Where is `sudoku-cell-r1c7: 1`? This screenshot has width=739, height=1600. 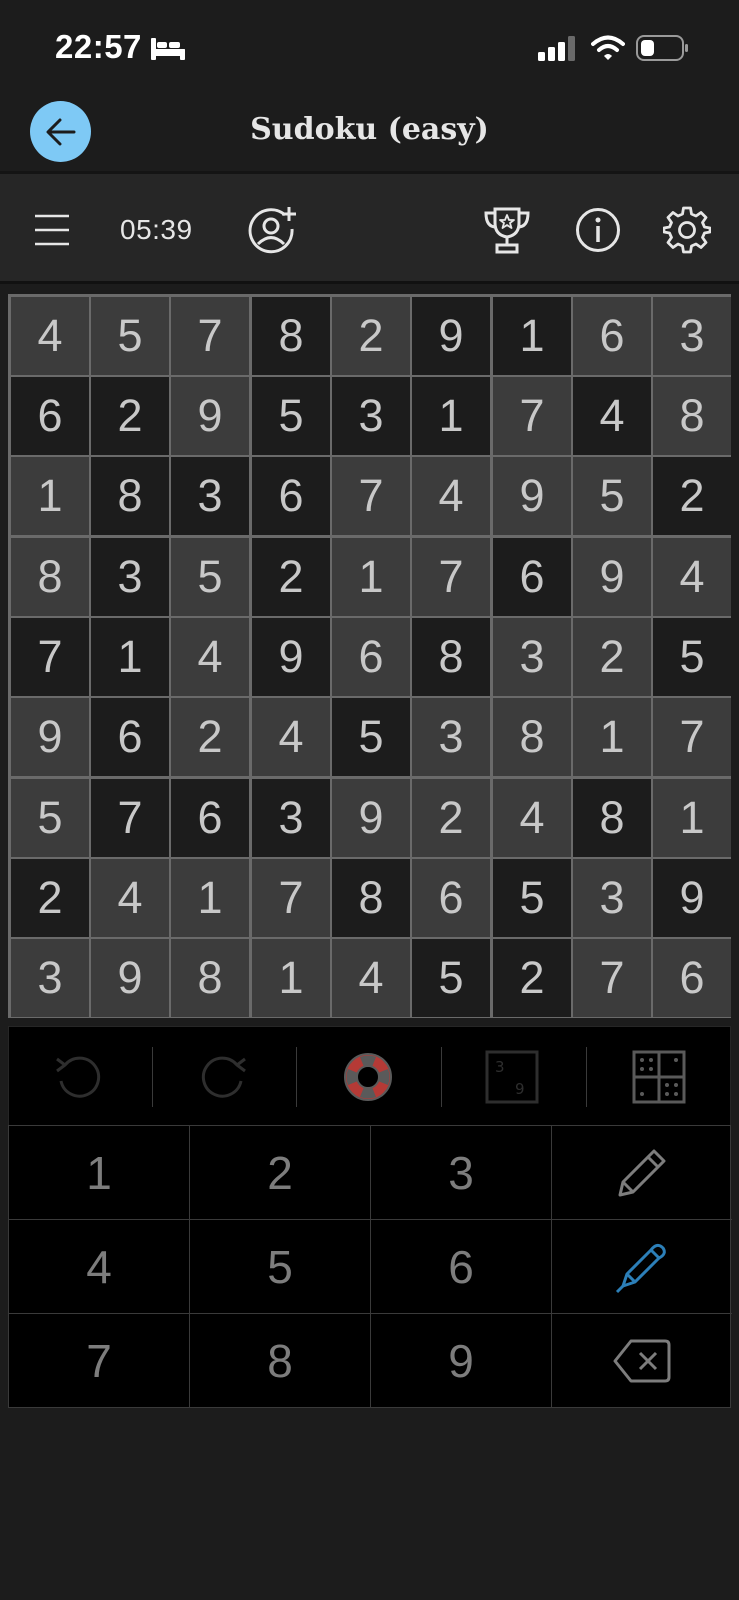
sudoku-cell-r1c7: 1 is located at coordinates (532, 336).